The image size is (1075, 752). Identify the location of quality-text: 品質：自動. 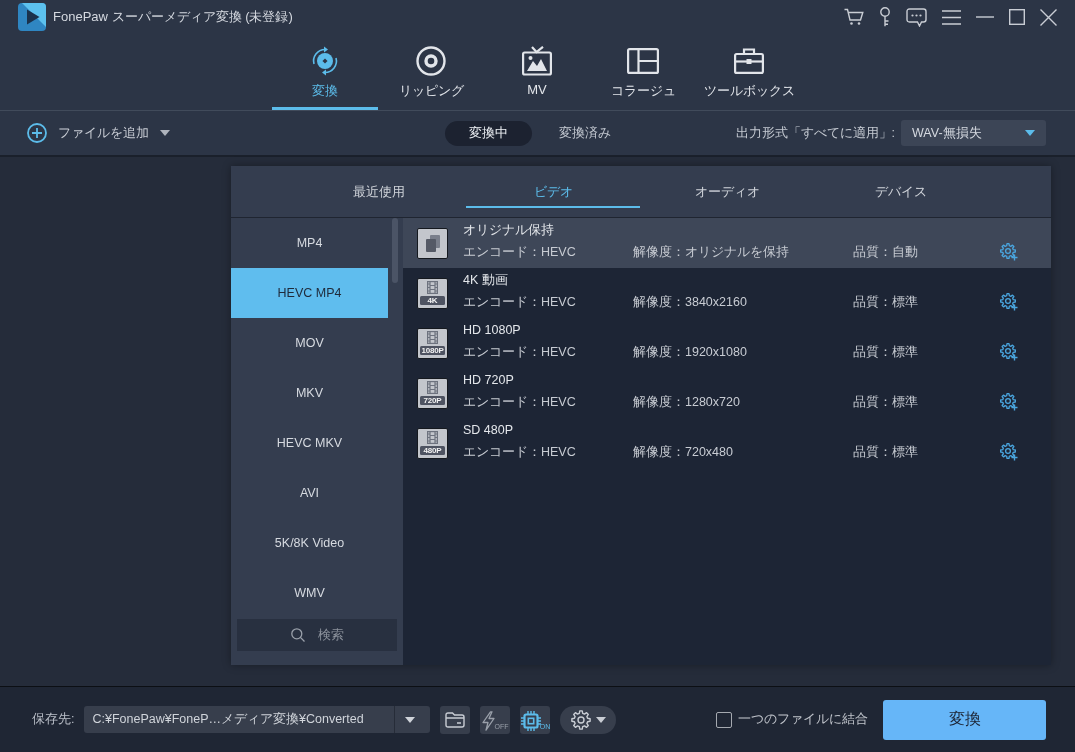
(886, 252).